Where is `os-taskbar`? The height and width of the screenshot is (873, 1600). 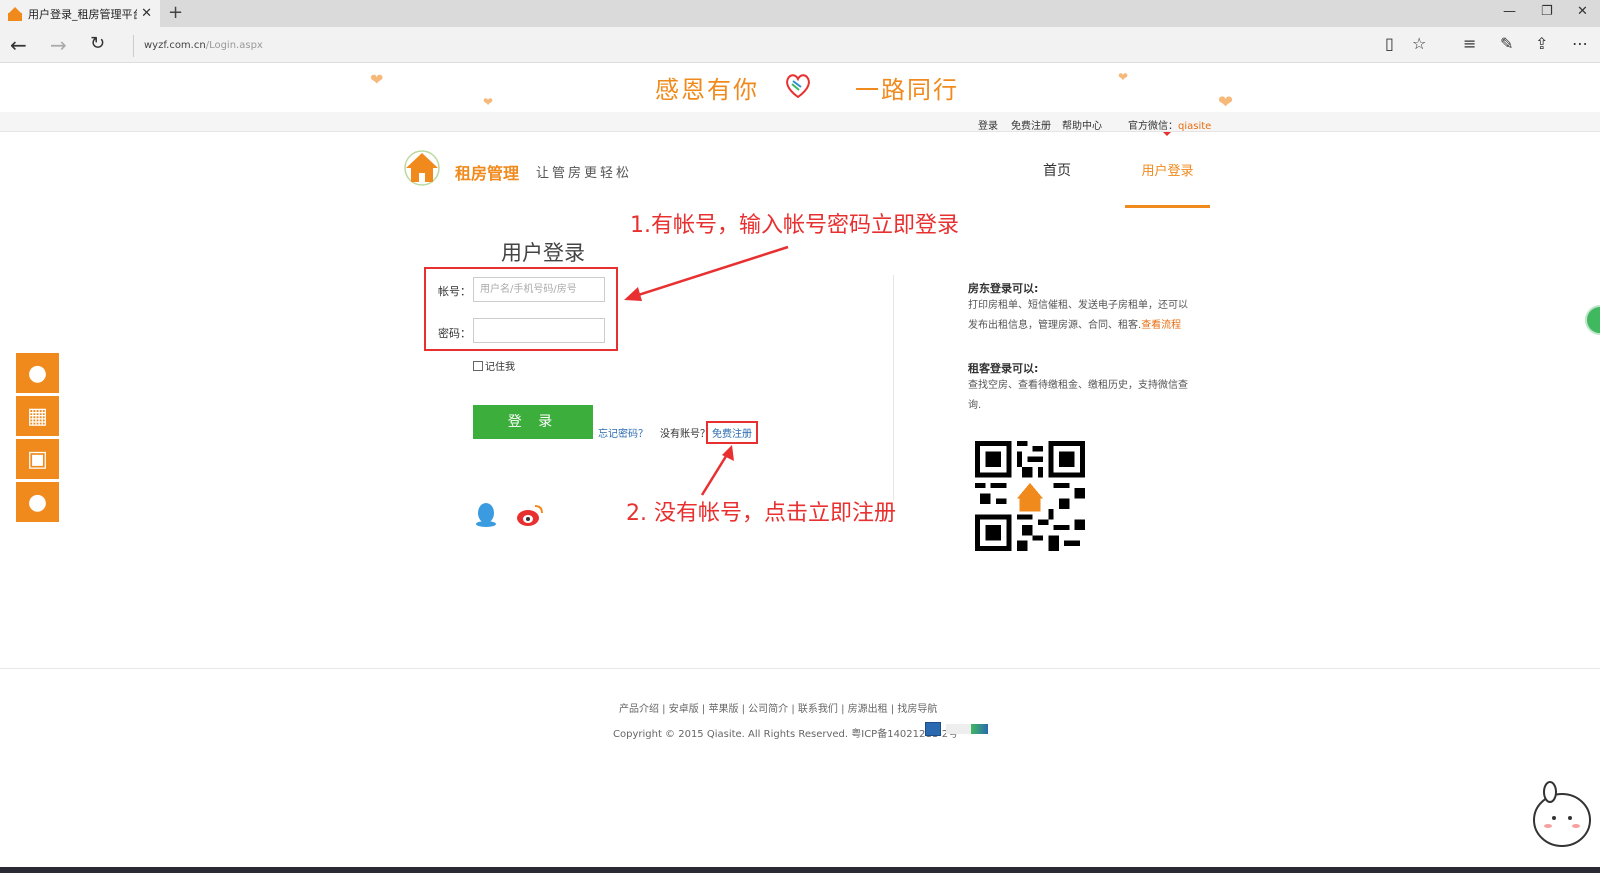 os-taskbar is located at coordinates (800, 870).